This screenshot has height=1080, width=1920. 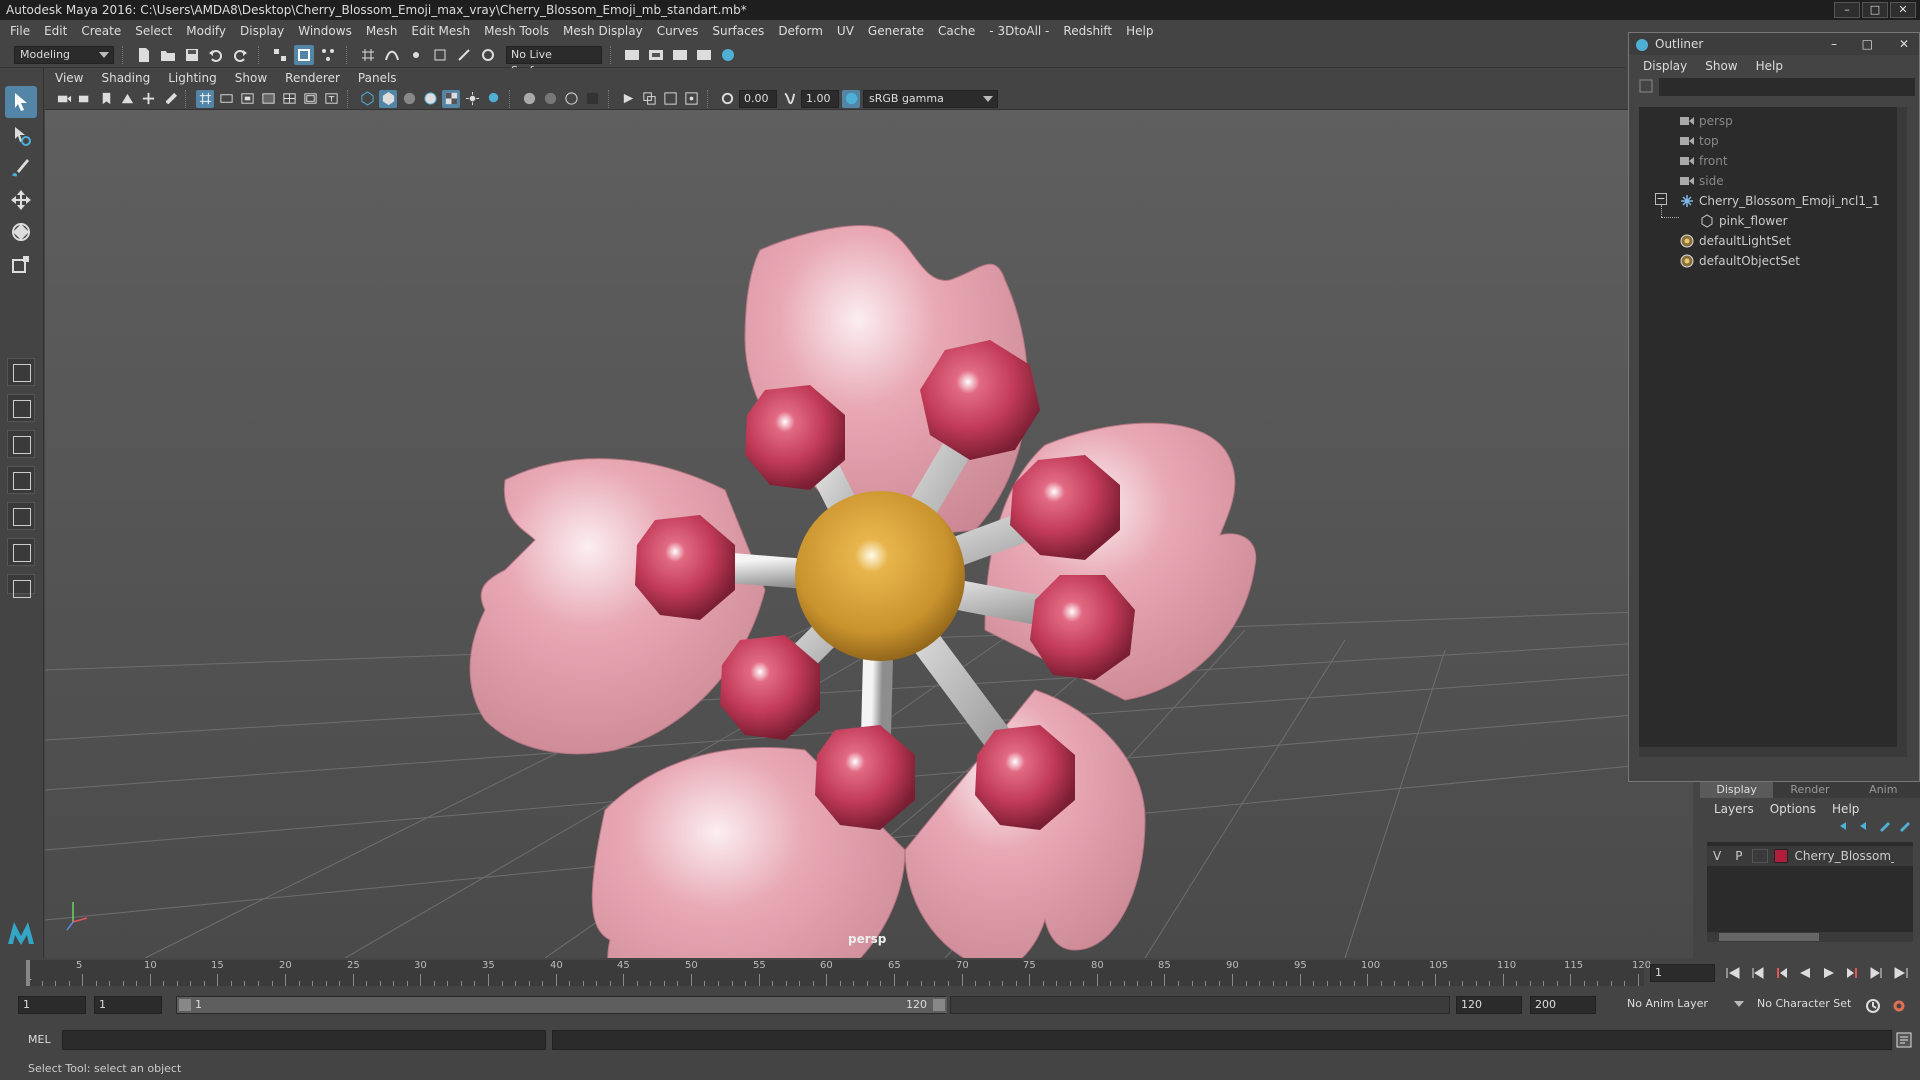 I want to click on select-object-icon, so click(x=304, y=54).